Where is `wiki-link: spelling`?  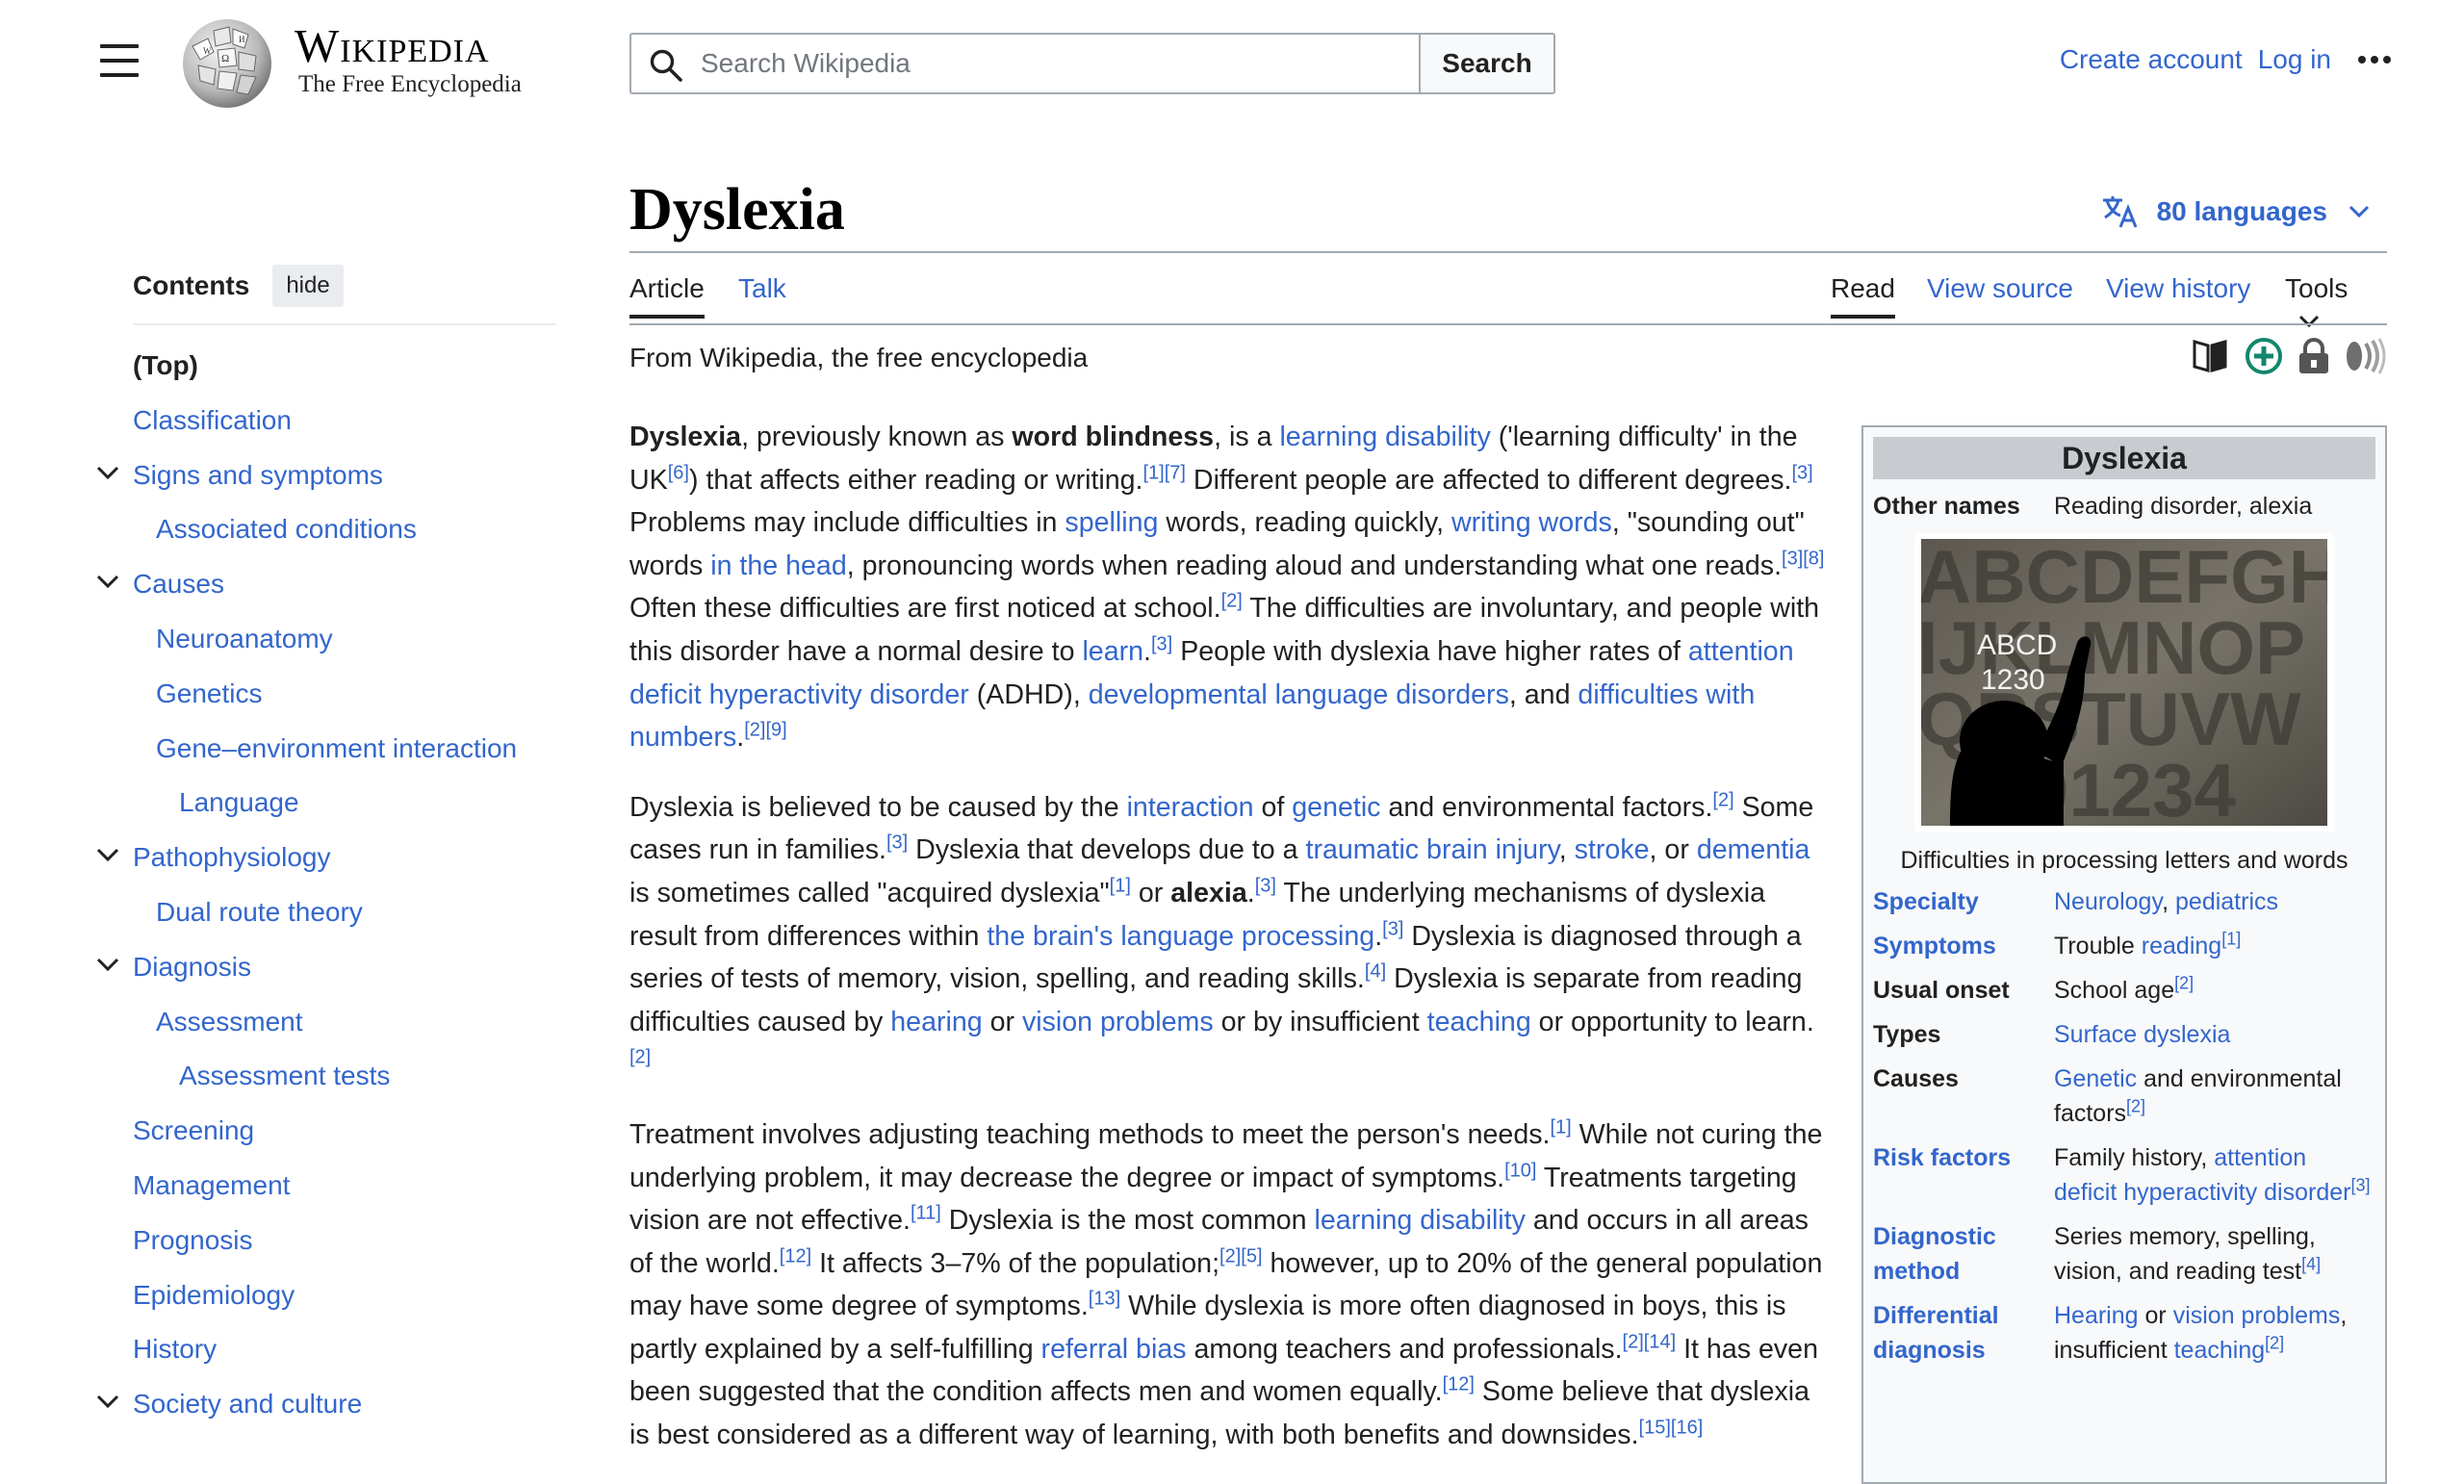 wiki-link: spelling is located at coordinates (1111, 522).